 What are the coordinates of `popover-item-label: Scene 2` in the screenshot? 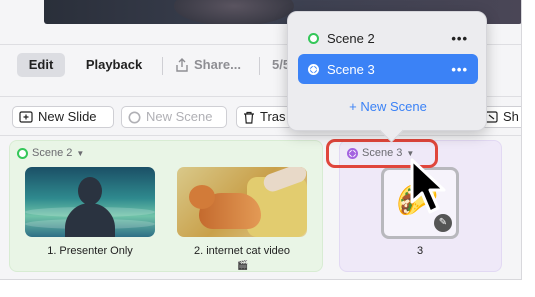 It's located at (351, 38).